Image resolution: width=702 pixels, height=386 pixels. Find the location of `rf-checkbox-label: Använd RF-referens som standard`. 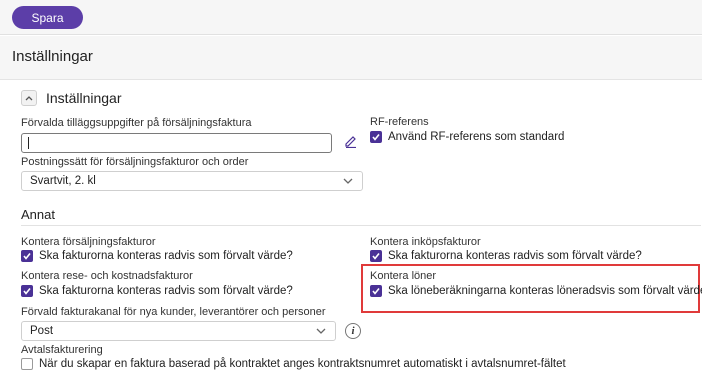

rf-checkbox-label: Använd RF-referens som standard is located at coordinates (476, 137).